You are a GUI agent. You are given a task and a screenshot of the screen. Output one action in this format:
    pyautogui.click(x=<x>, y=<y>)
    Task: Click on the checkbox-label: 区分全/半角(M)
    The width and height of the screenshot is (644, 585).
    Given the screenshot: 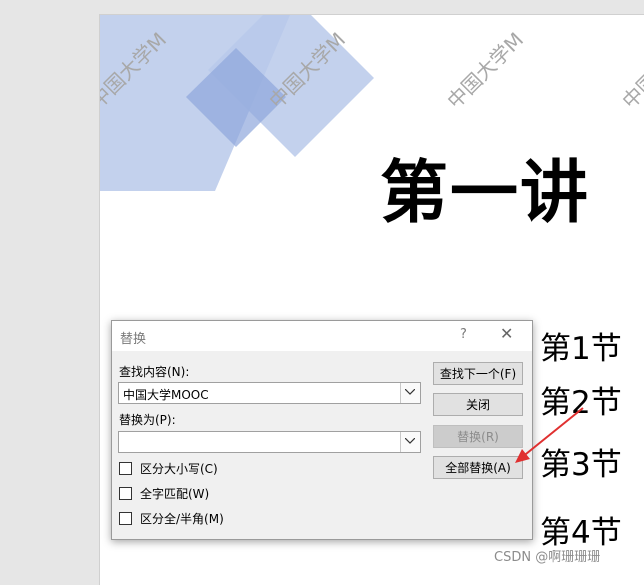 What is the action you would take?
    pyautogui.click(x=182, y=518)
    